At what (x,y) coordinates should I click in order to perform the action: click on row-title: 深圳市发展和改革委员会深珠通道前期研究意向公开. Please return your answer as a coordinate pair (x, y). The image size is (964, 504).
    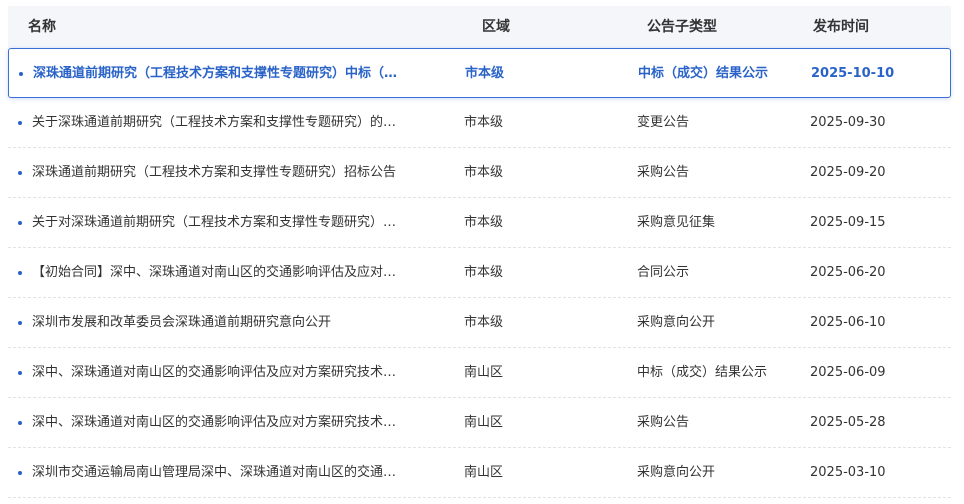
    Looking at the image, I should click on (234, 323).